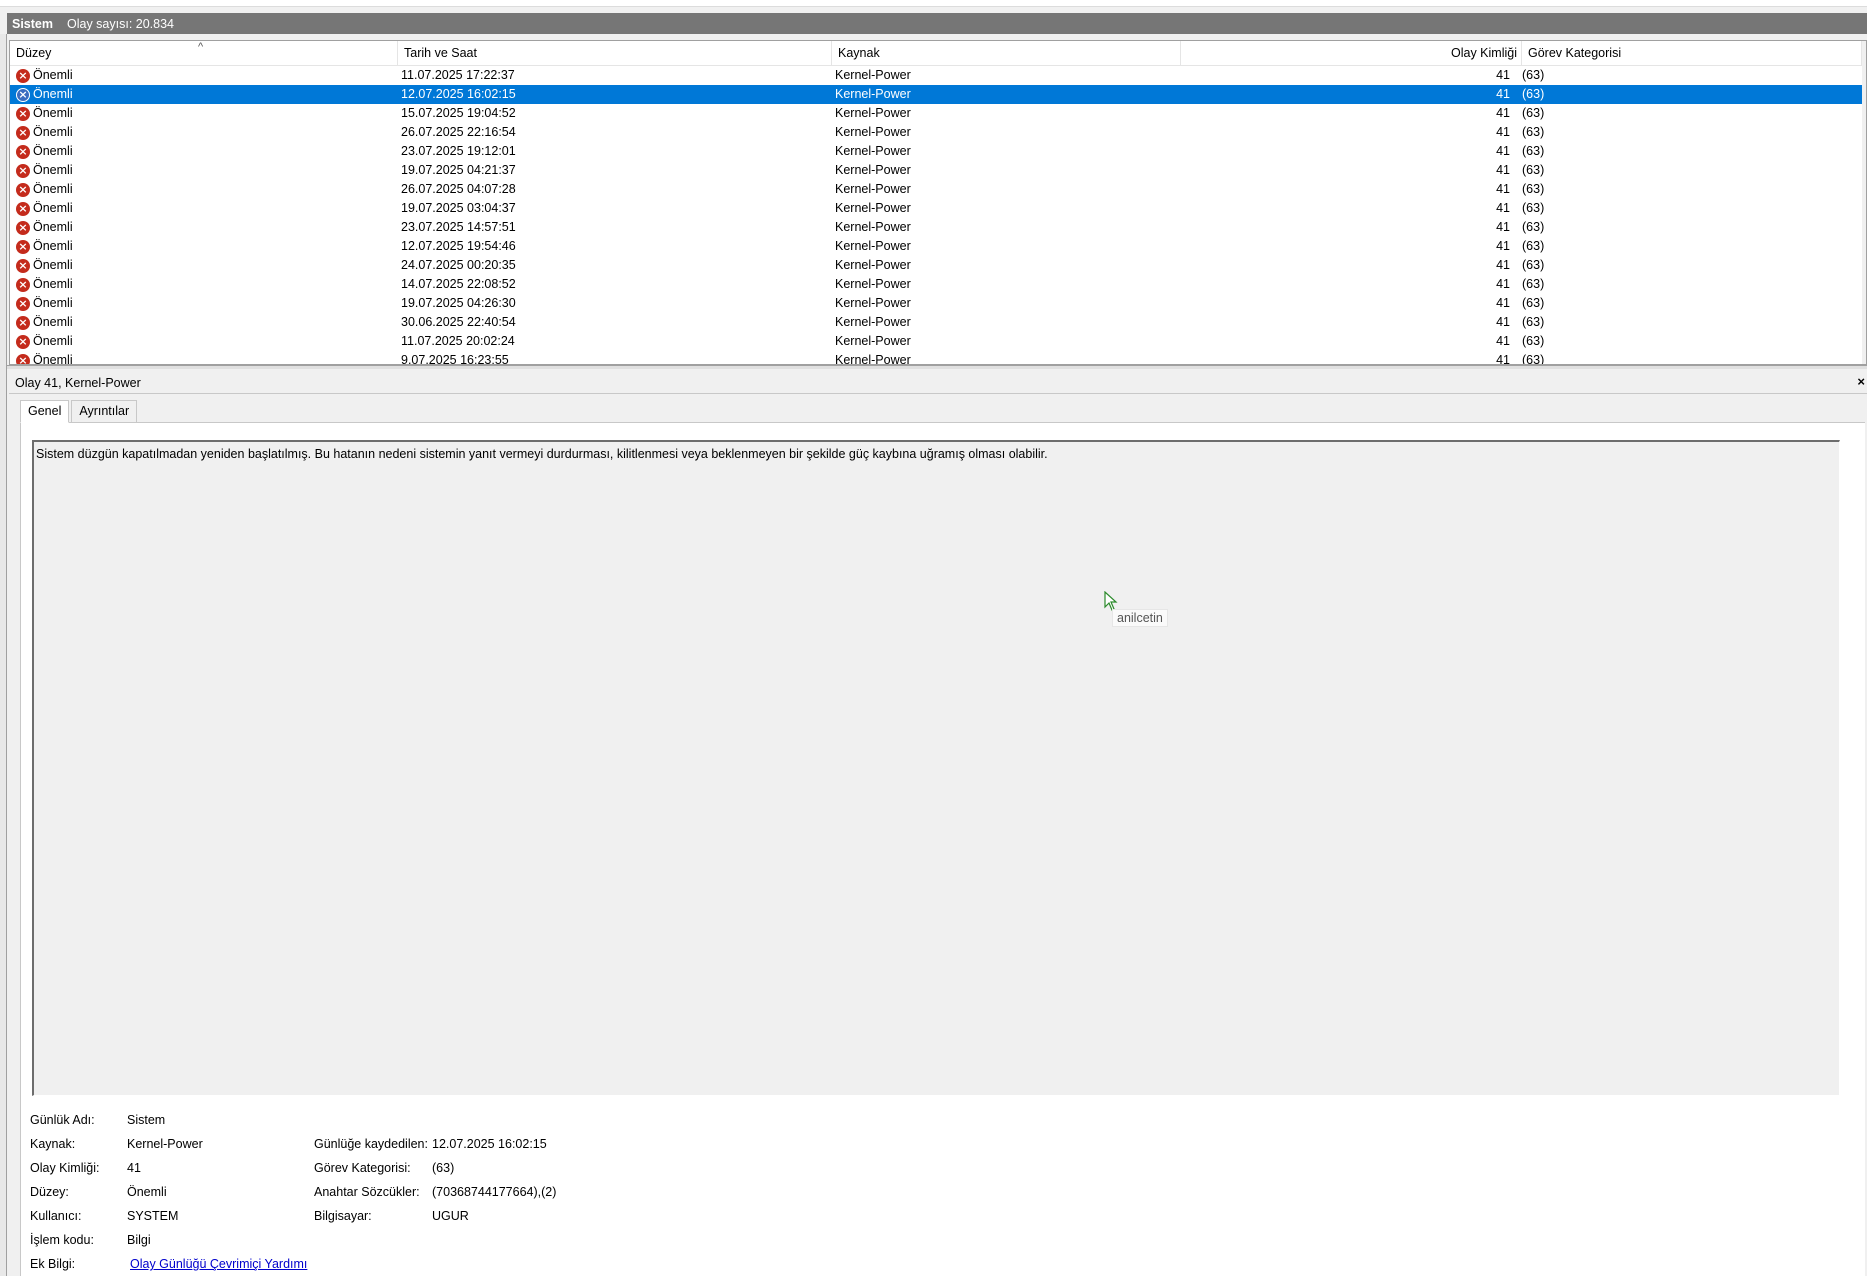 This screenshot has width=1867, height=1276. I want to click on mouse-pointer-icon, so click(1111, 601).